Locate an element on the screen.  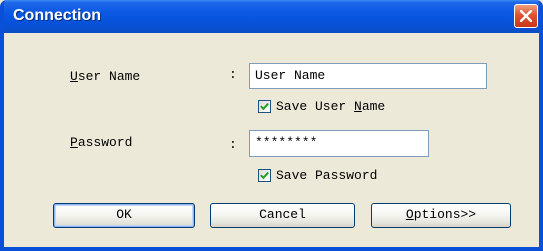
close-button is located at coordinates (526, 16).